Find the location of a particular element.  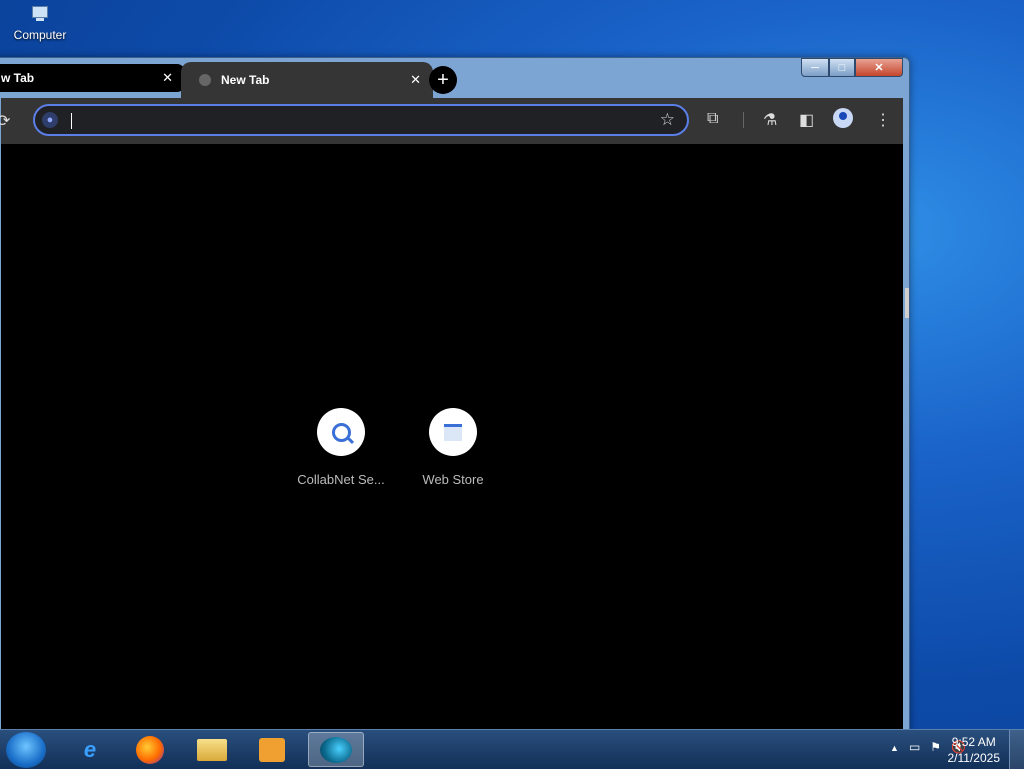

firefox-icon is located at coordinates (150, 749).